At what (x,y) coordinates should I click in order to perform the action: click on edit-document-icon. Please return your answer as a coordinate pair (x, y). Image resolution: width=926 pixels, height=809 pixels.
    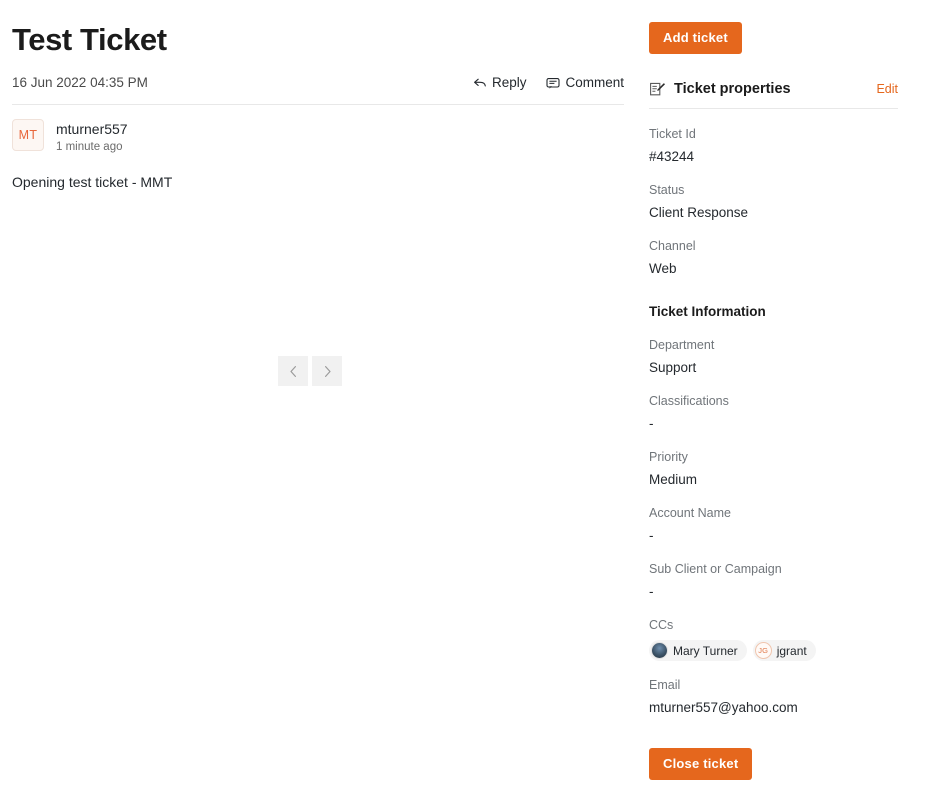
    Looking at the image, I should click on (657, 89).